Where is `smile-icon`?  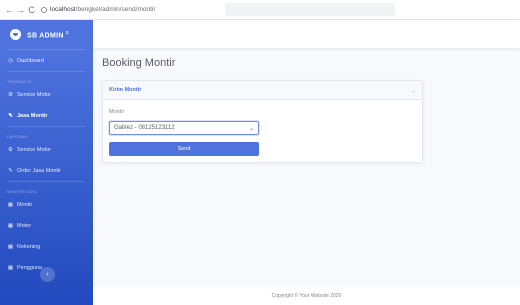 smile-icon is located at coordinates (15, 34).